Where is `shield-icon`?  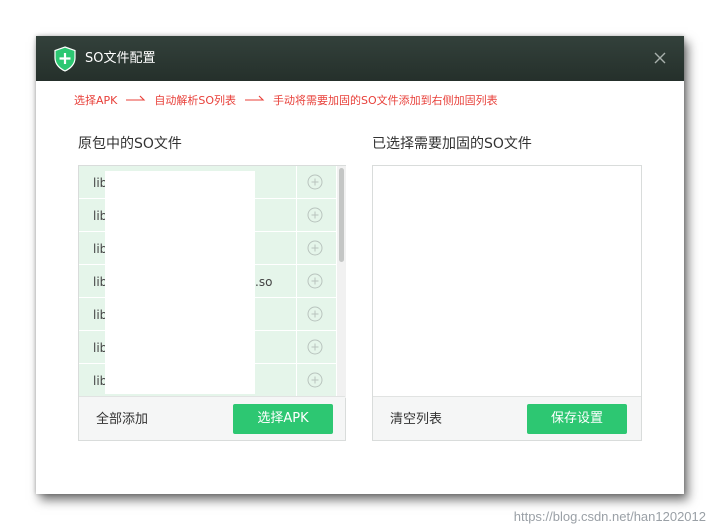 shield-icon is located at coordinates (65, 59).